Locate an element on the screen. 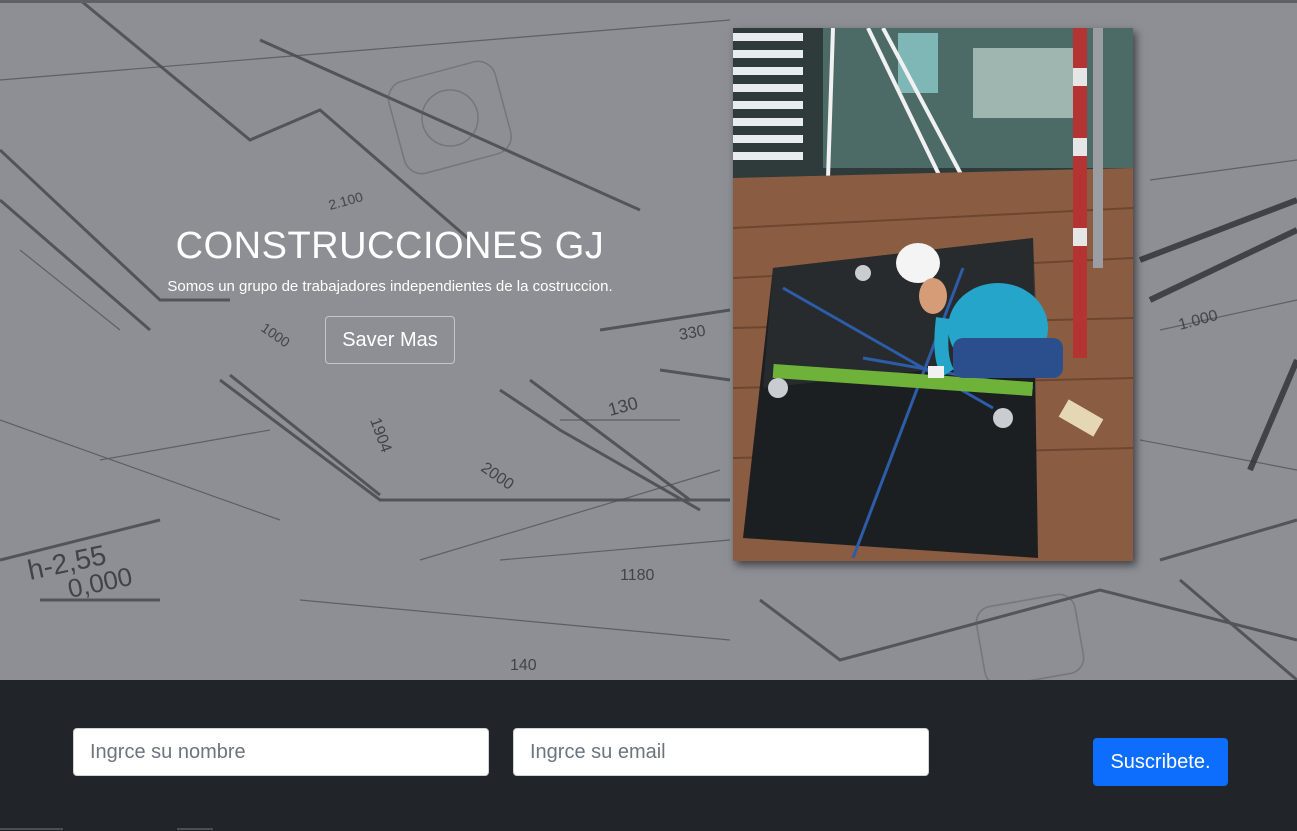  svg-text: 1904 is located at coordinates (380, 435).